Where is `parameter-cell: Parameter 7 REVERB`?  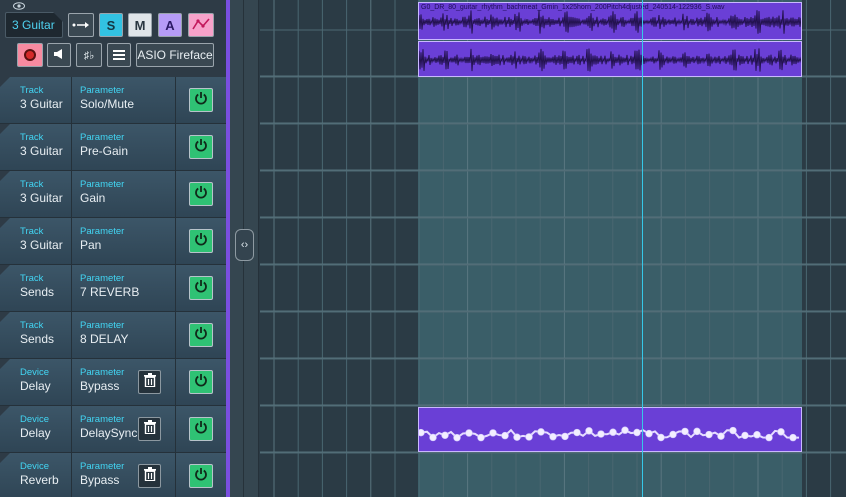 parameter-cell: Parameter 7 REVERB is located at coordinates (123, 288).